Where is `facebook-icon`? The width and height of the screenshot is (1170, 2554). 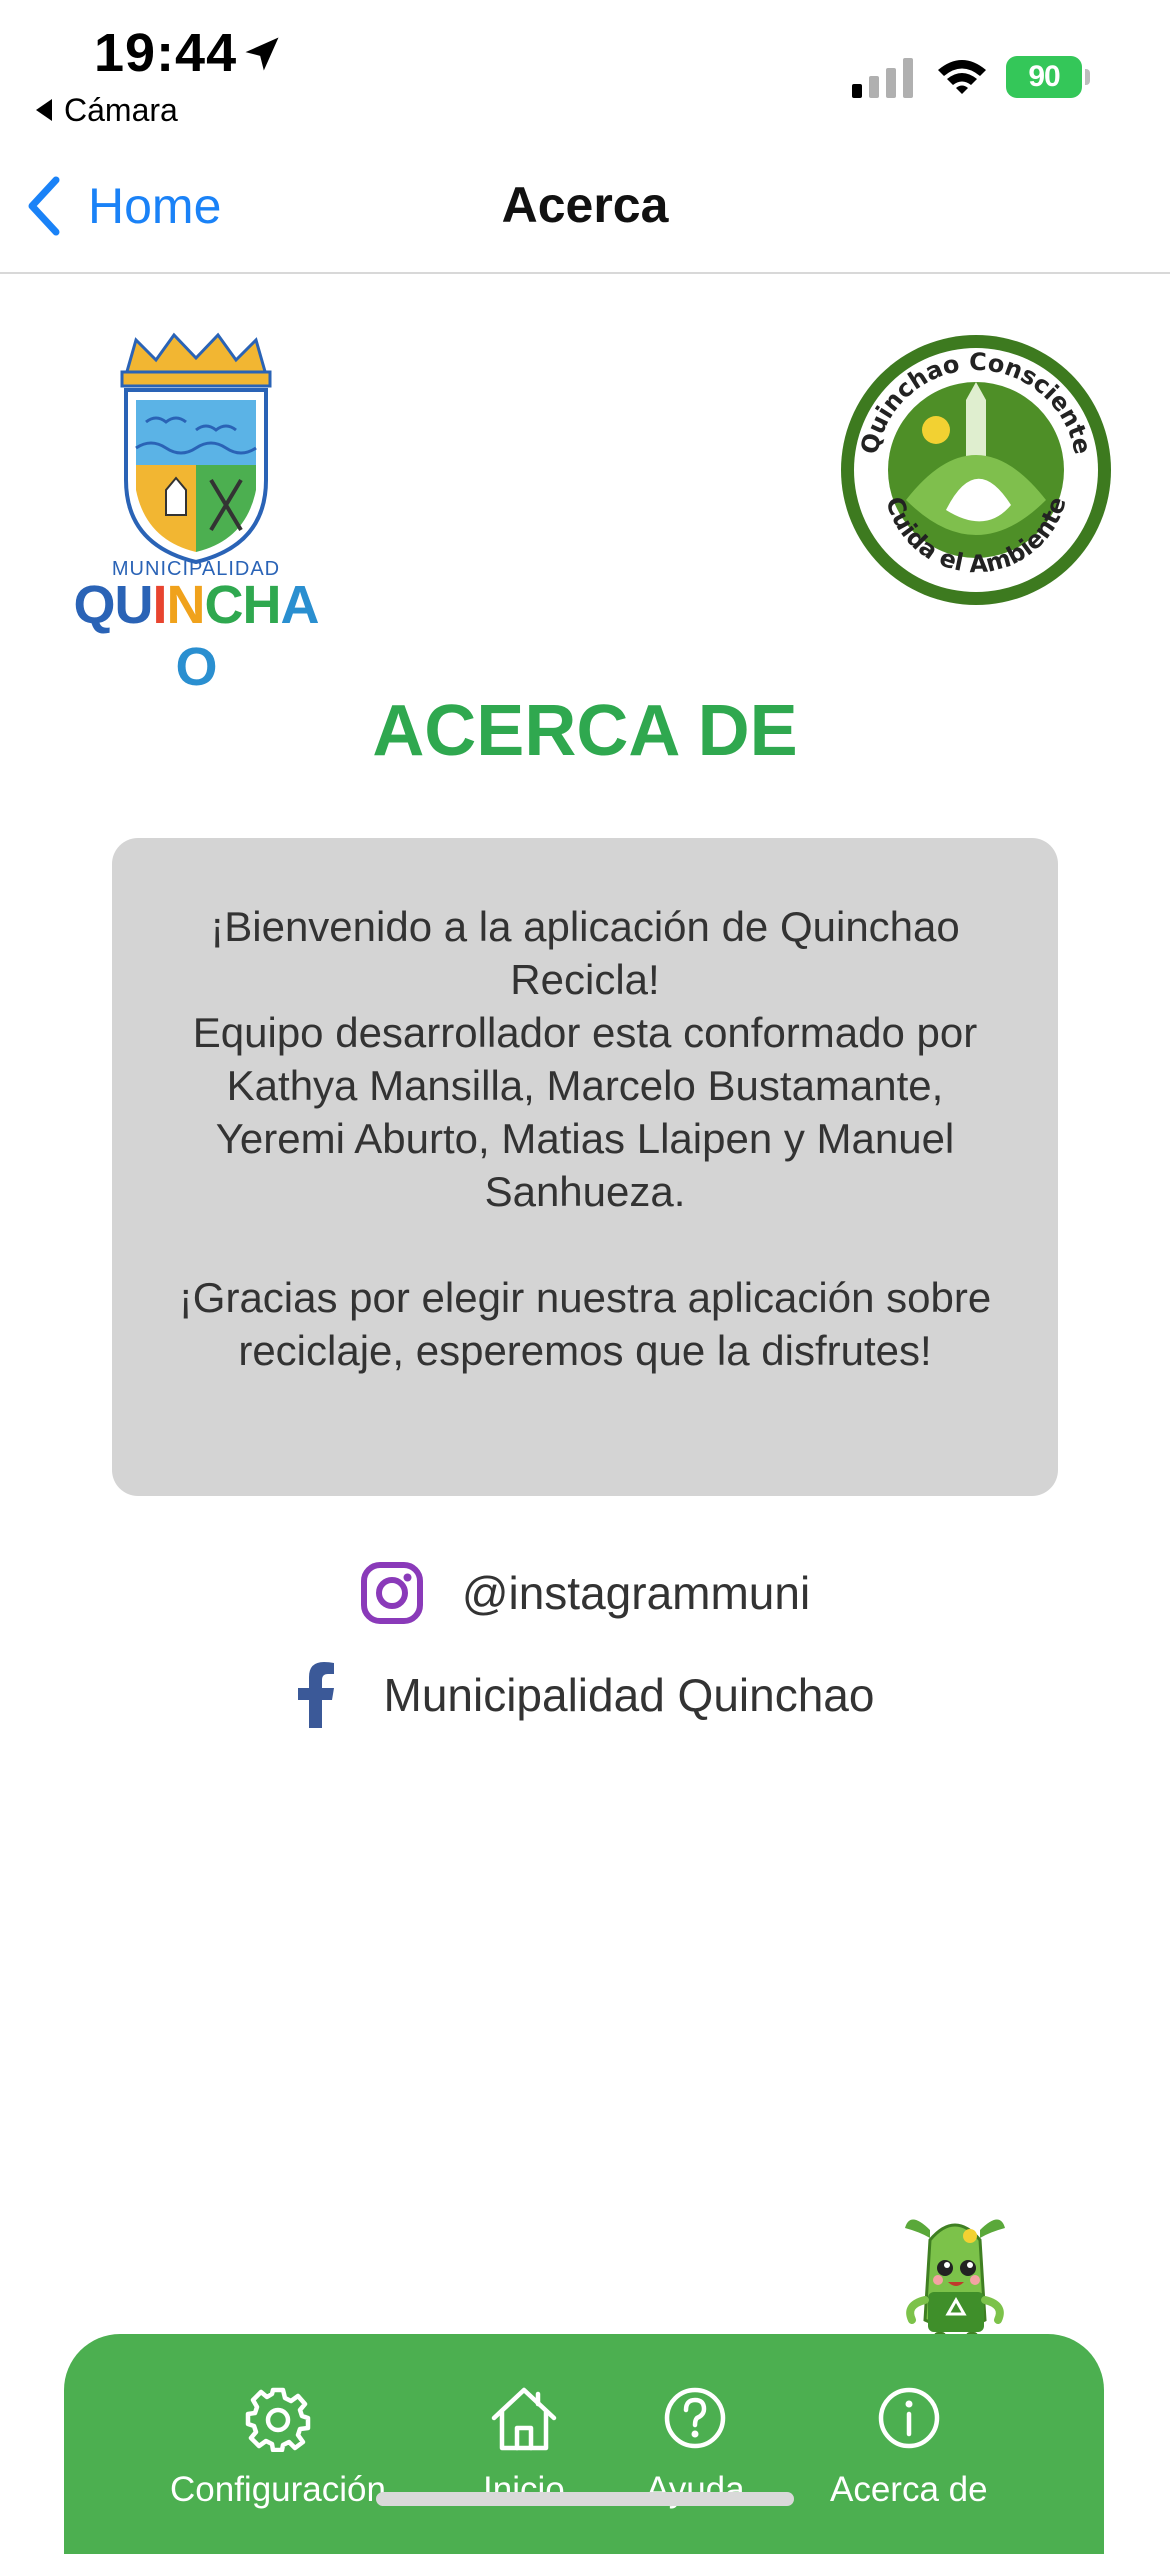 facebook-icon is located at coordinates (315, 1695).